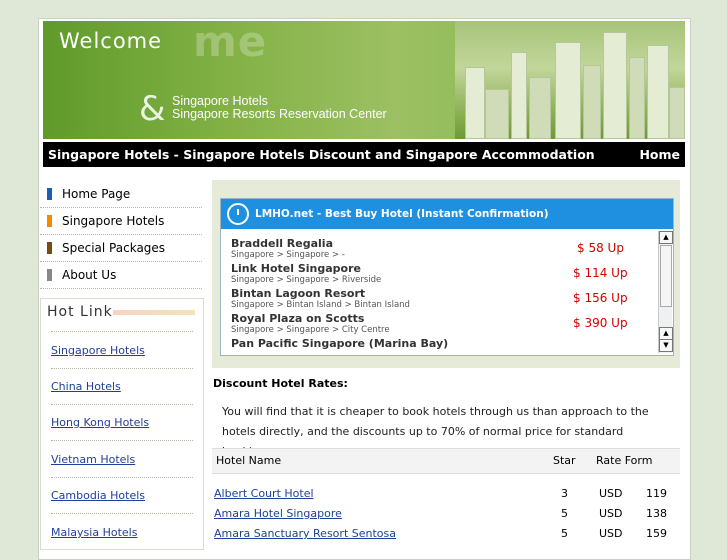 This screenshot has width=727, height=560. Describe the element at coordinates (93, 459) in the screenshot. I see `hot-link-vietnam-hotels: Vietnam Hotels` at that location.